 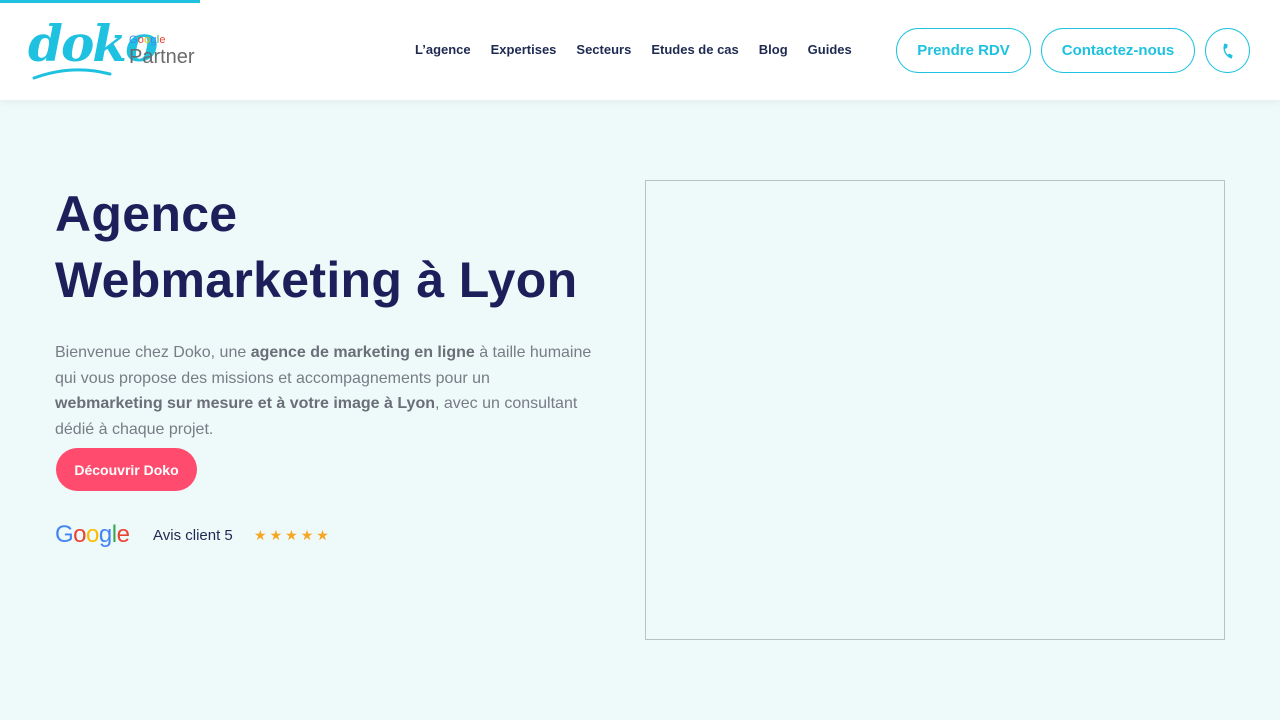 I want to click on phone-icon, so click(x=1228, y=50).